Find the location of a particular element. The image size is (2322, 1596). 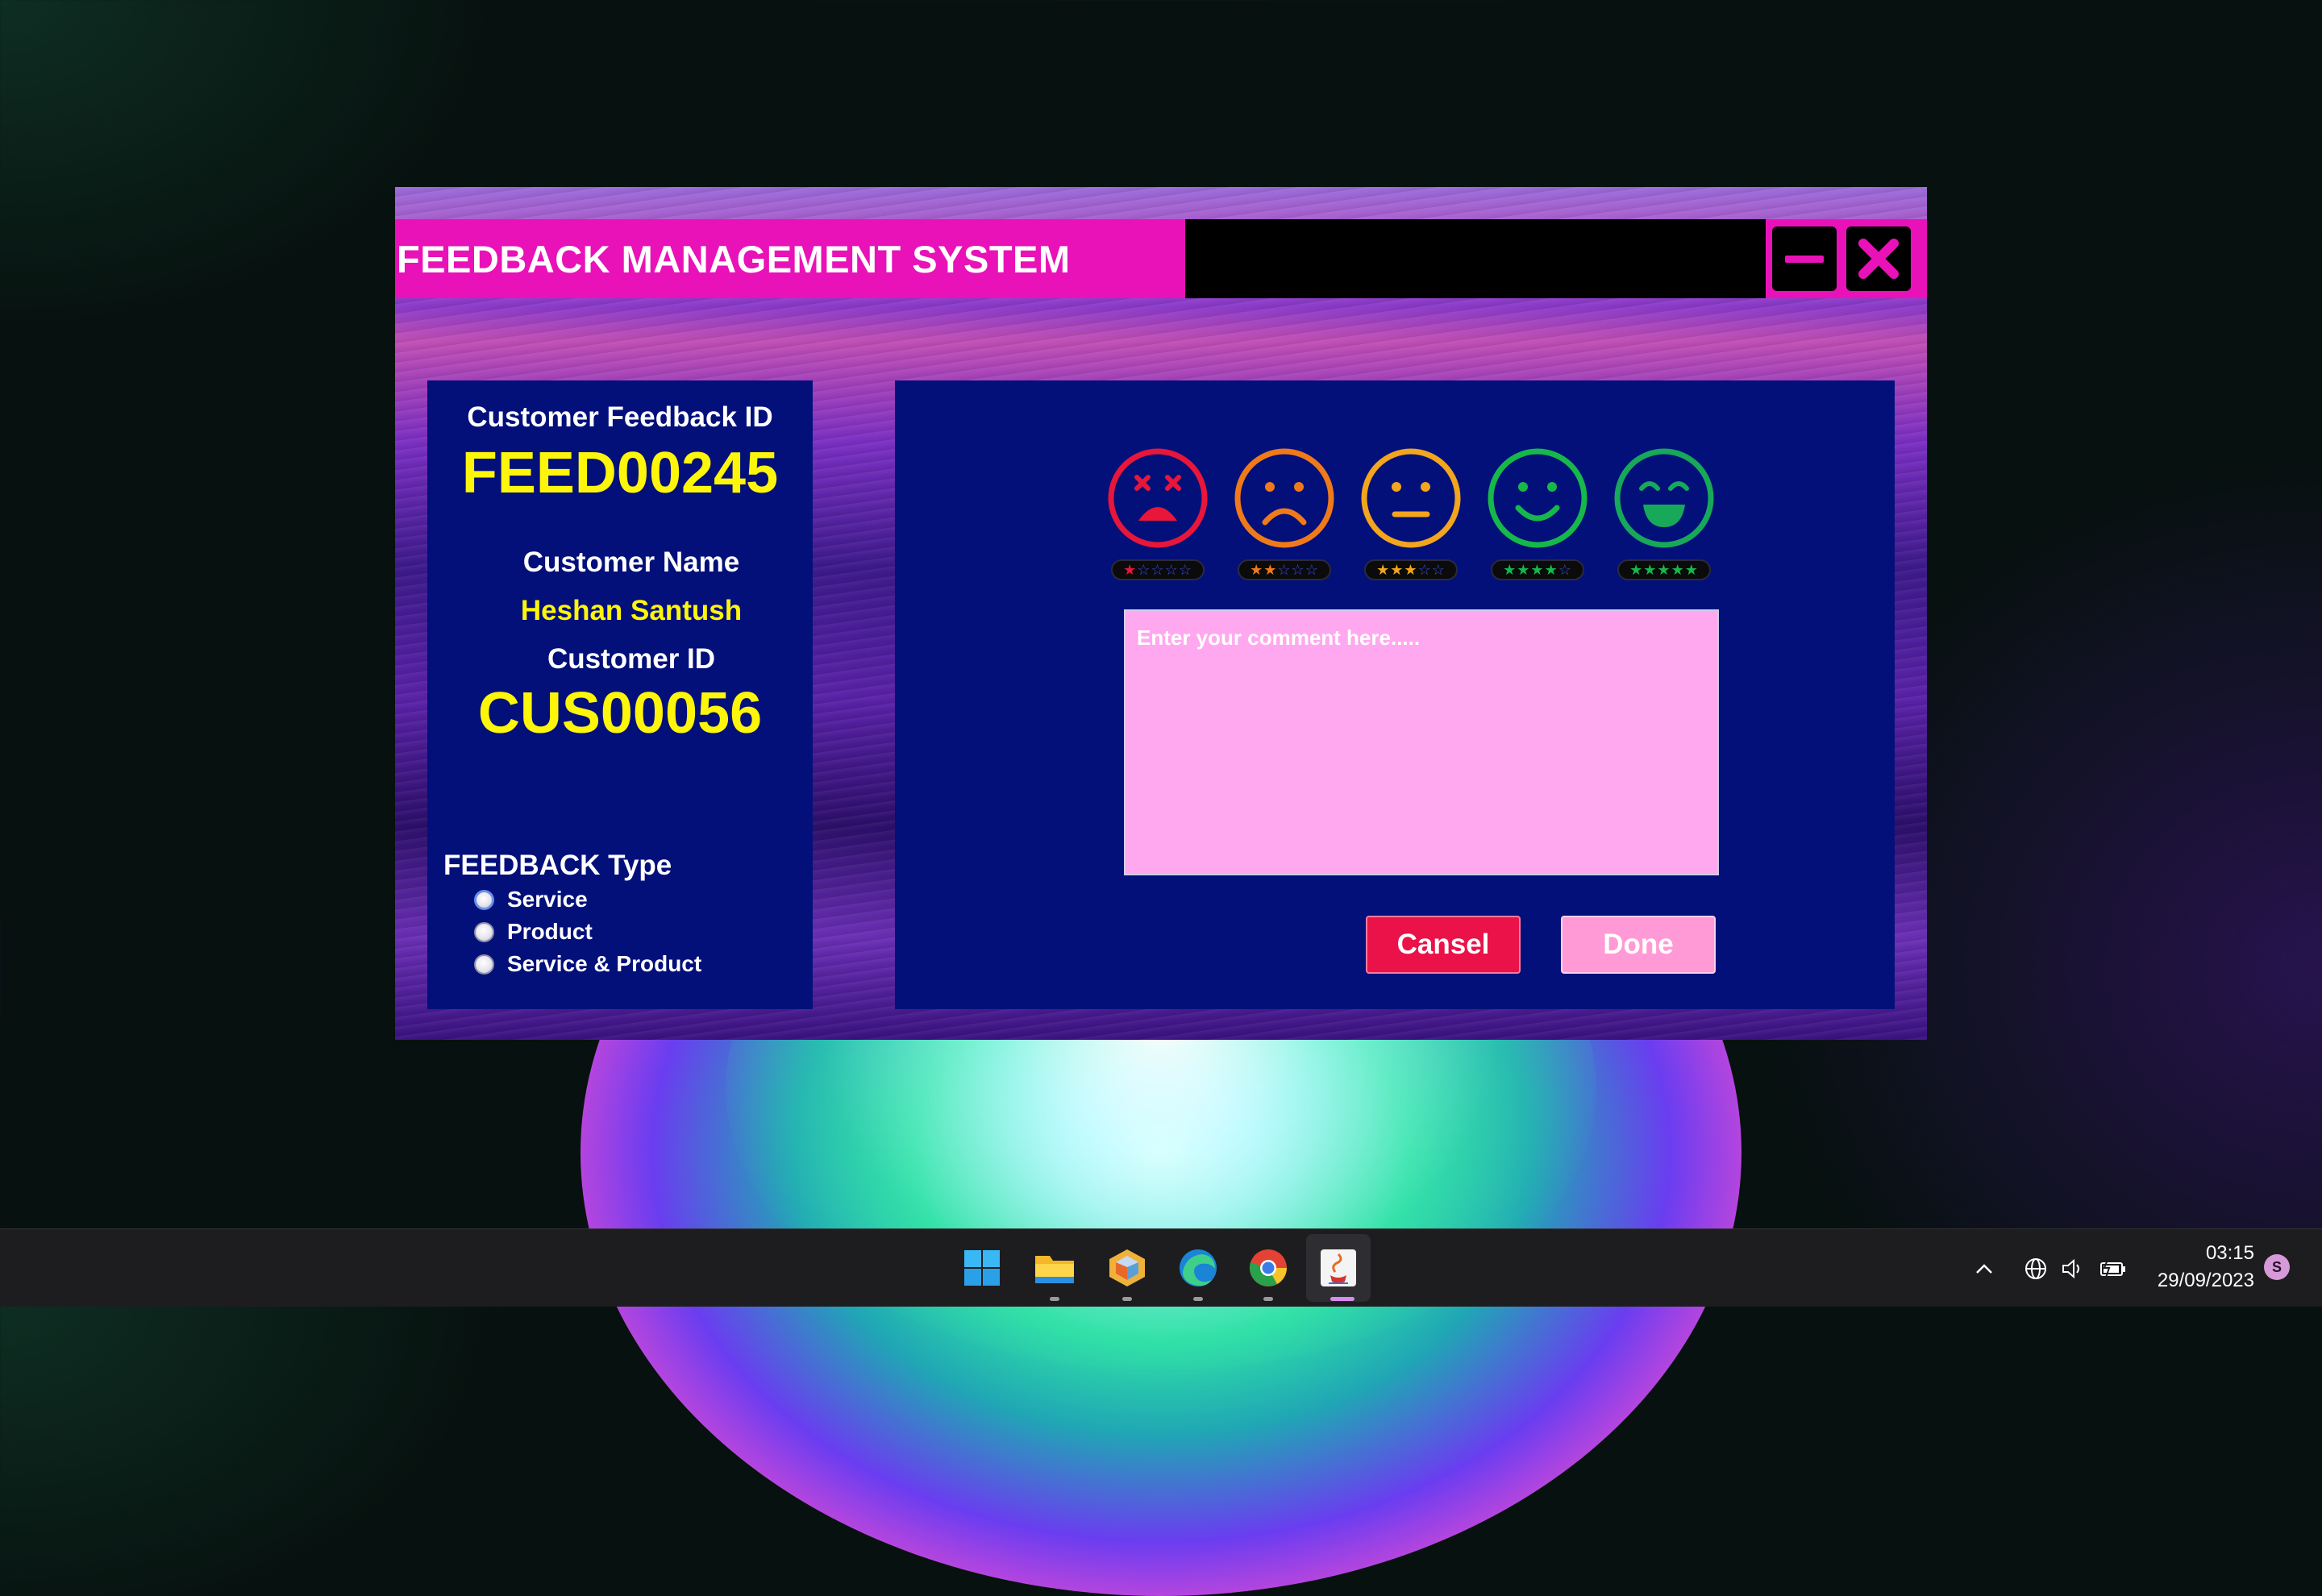

neutral-face-icon is located at coordinates (1411, 498).